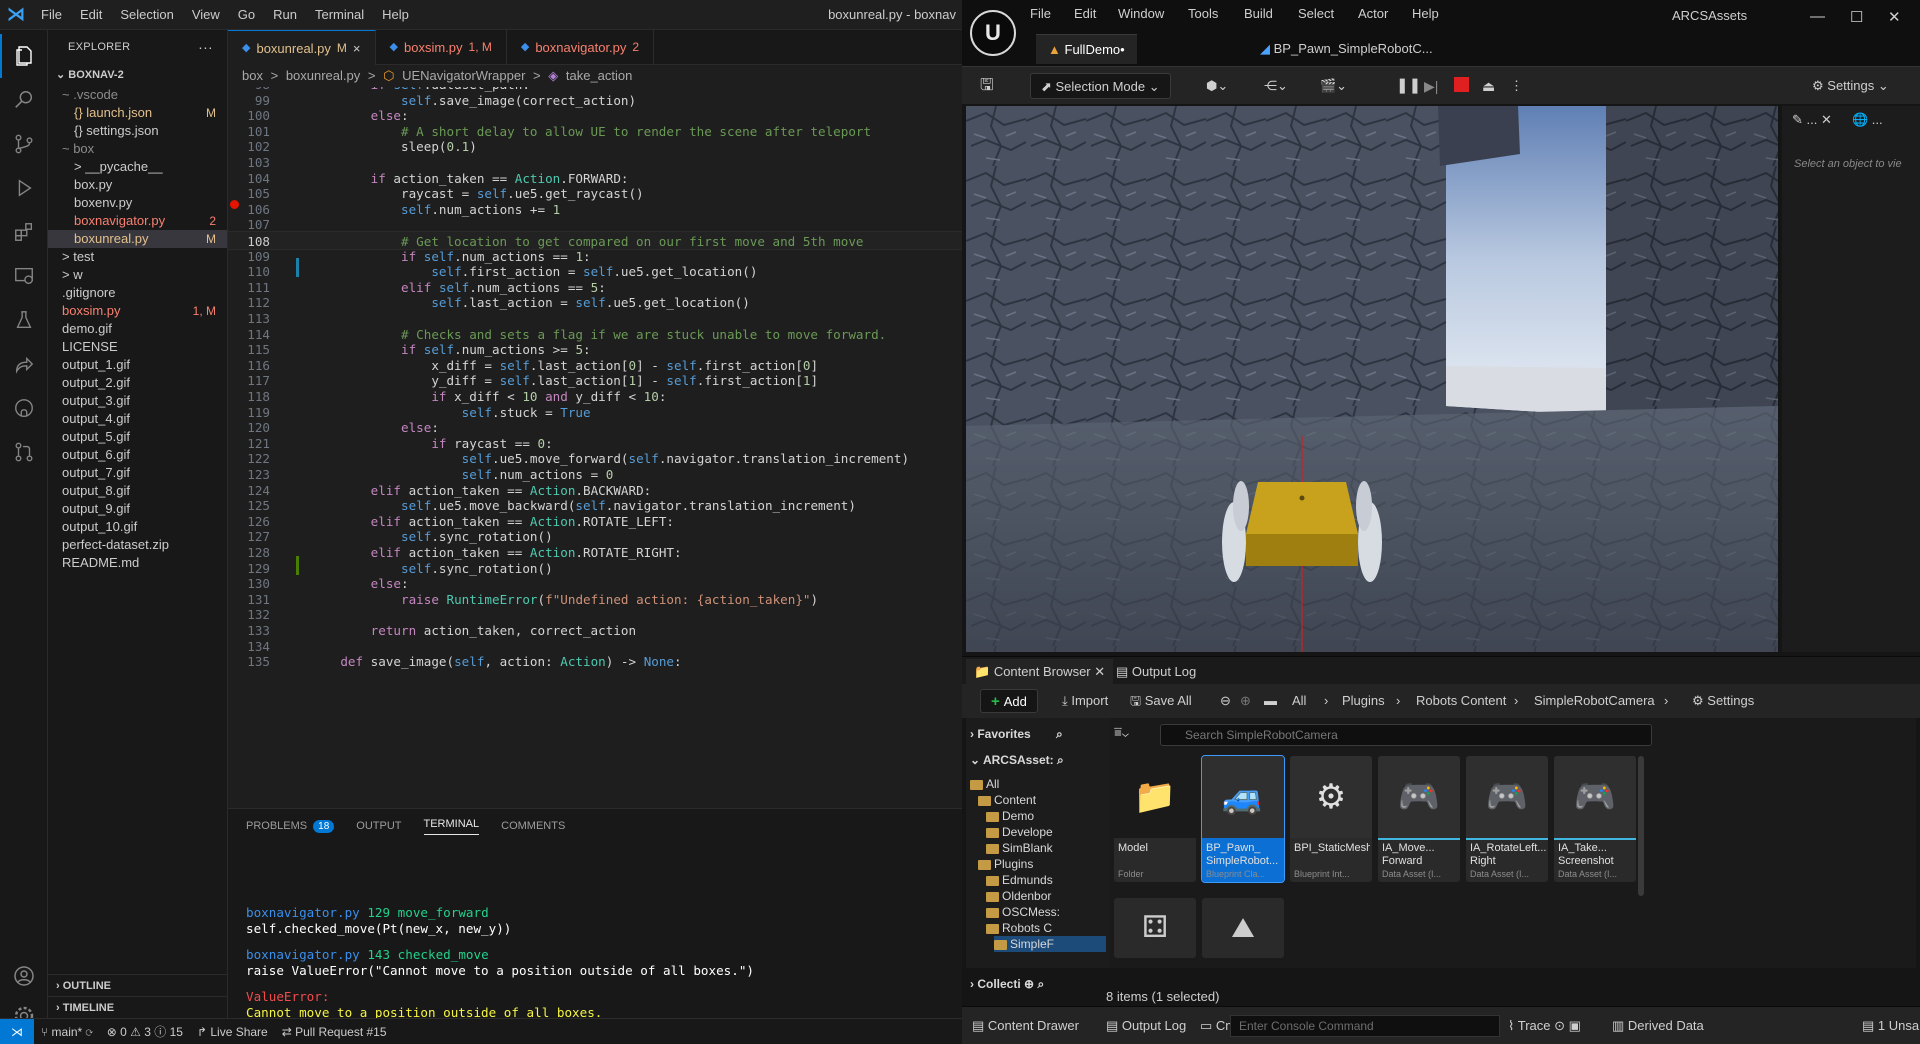 This screenshot has height=1044, width=1920. I want to click on explorer-item: > w, so click(137, 275).